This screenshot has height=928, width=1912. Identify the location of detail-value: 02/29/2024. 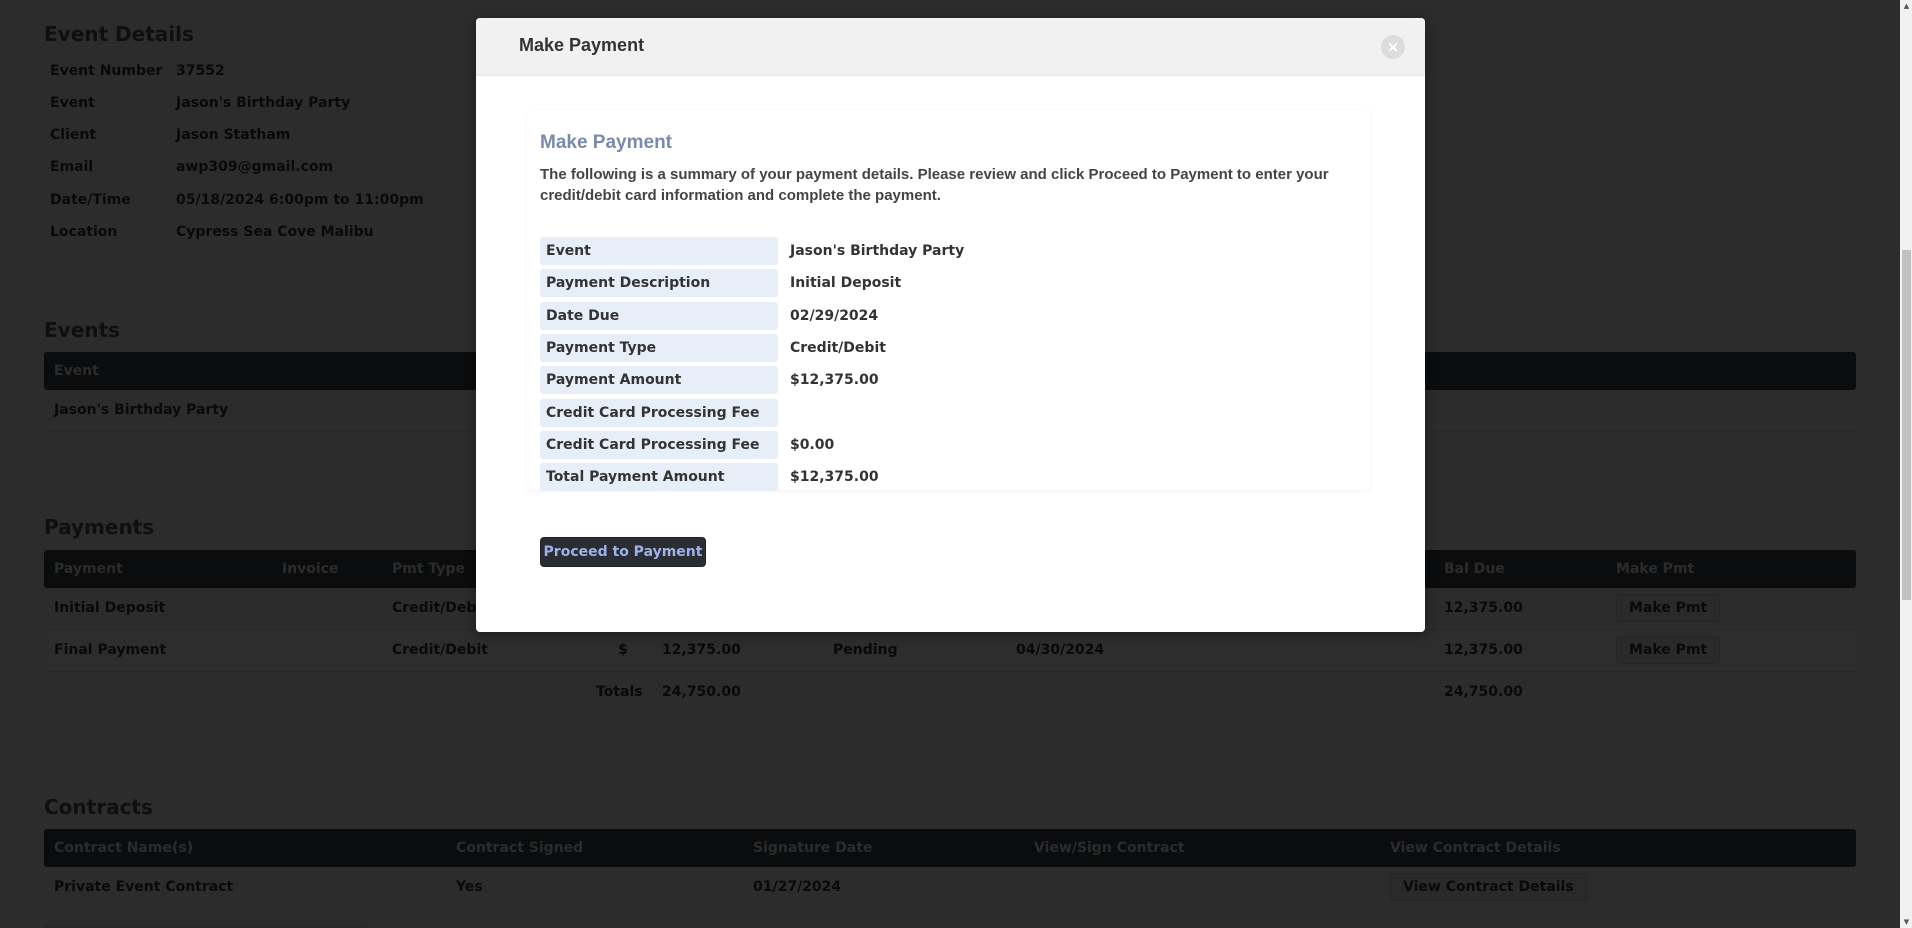
(834, 315).